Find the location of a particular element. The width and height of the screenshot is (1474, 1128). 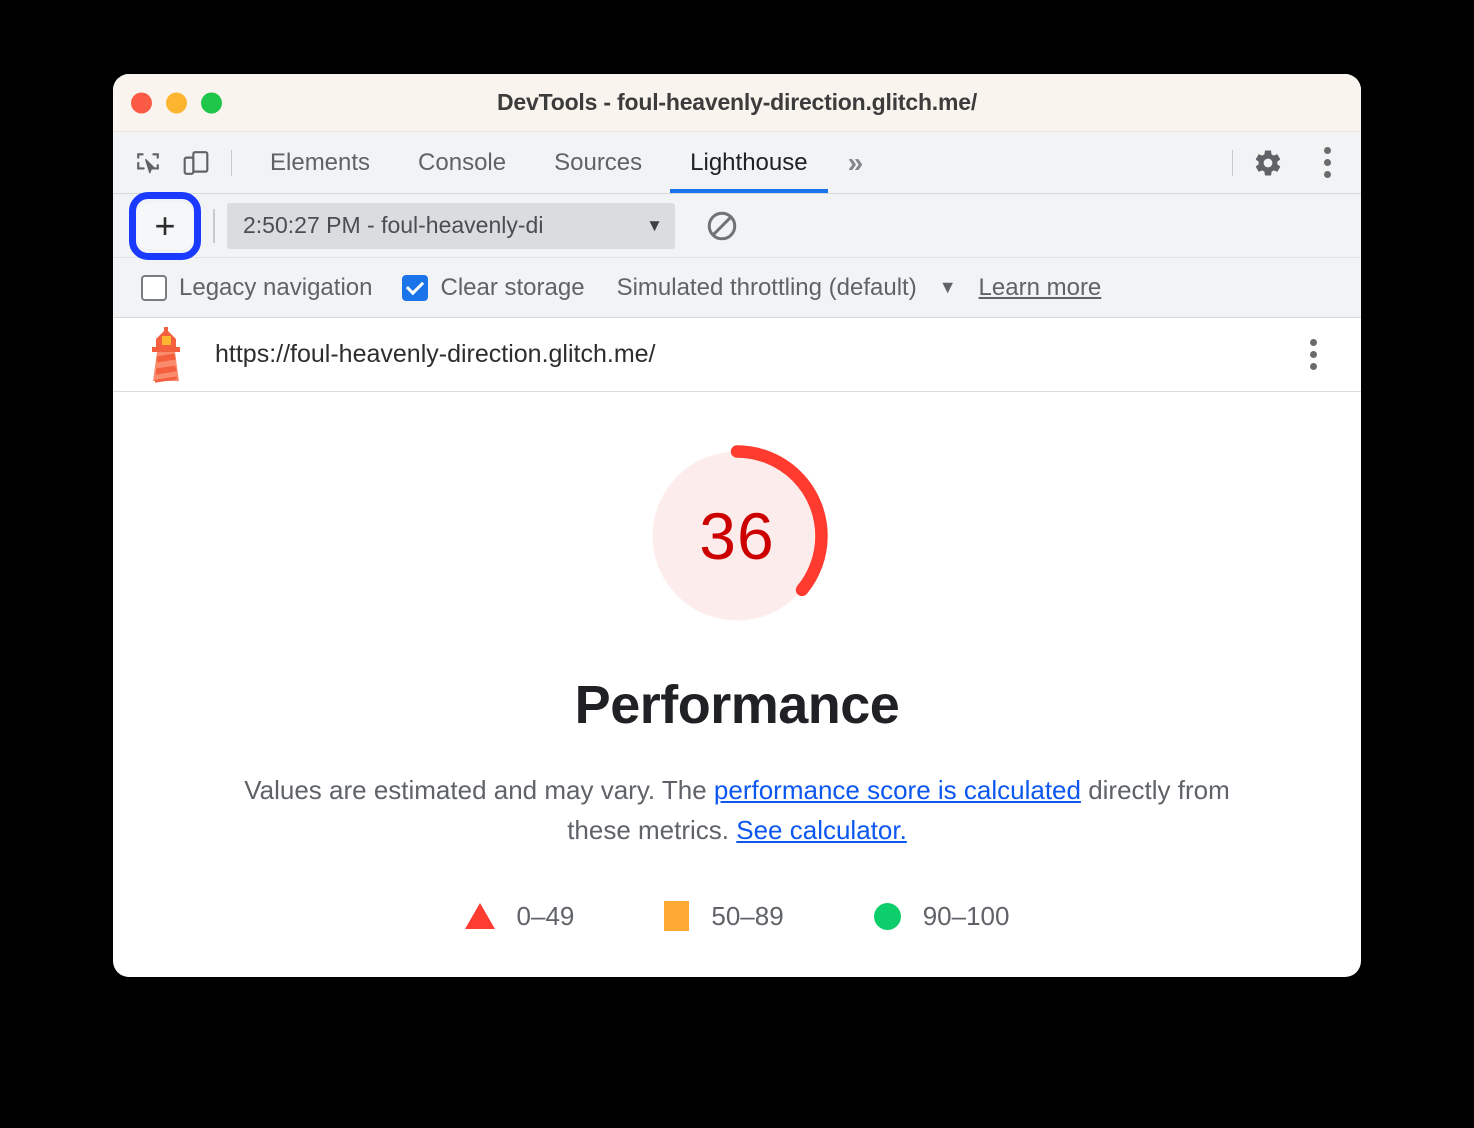

see-calculator-link: See calculator. is located at coordinates (821, 830).